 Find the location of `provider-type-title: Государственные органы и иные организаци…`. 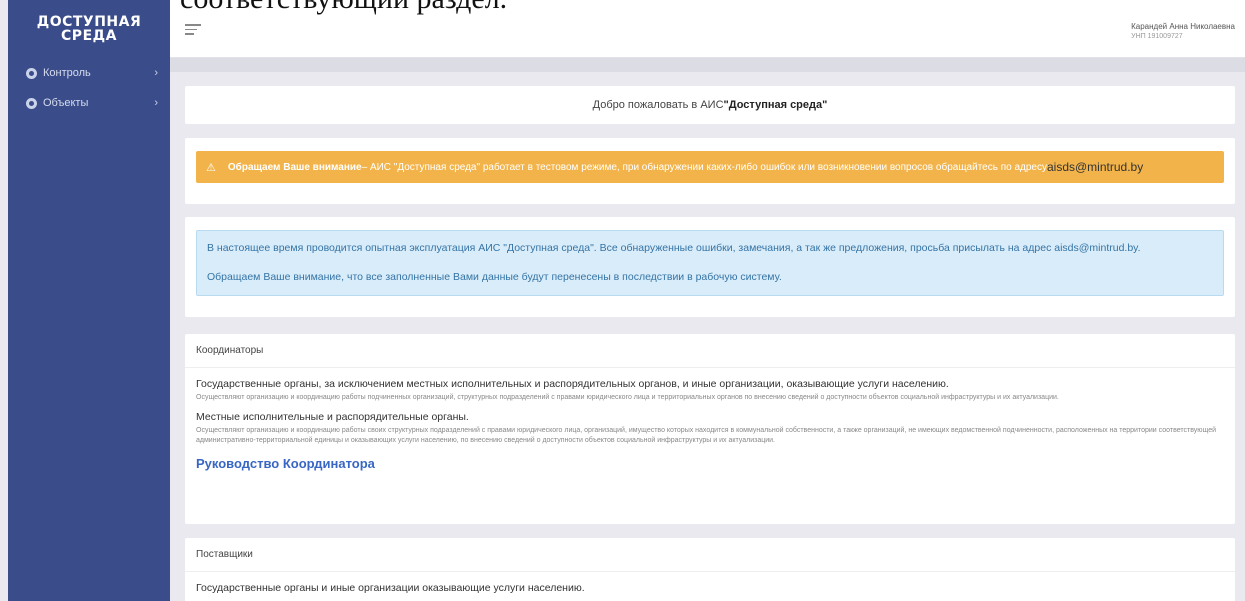

provider-type-title: Государственные органы и иные организаци… is located at coordinates (390, 588).